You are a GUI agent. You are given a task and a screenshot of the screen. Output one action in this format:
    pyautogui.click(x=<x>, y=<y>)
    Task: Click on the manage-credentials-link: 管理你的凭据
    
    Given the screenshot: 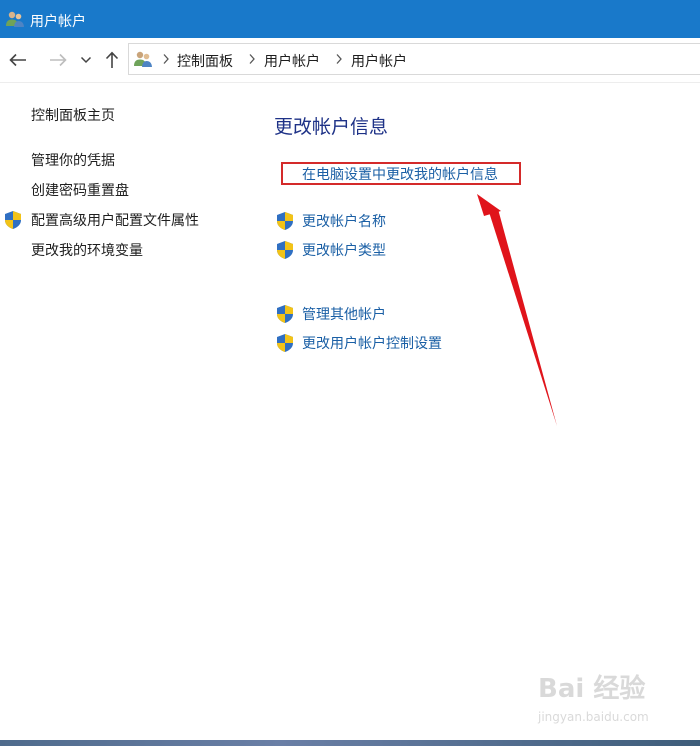 What is the action you would take?
    pyautogui.click(x=73, y=160)
    